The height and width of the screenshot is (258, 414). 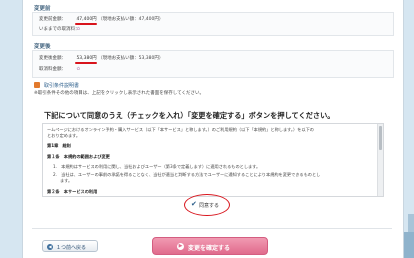 I want to click on before-amount-note: （現地お支払い額：47,400円）, so click(x=131, y=19).